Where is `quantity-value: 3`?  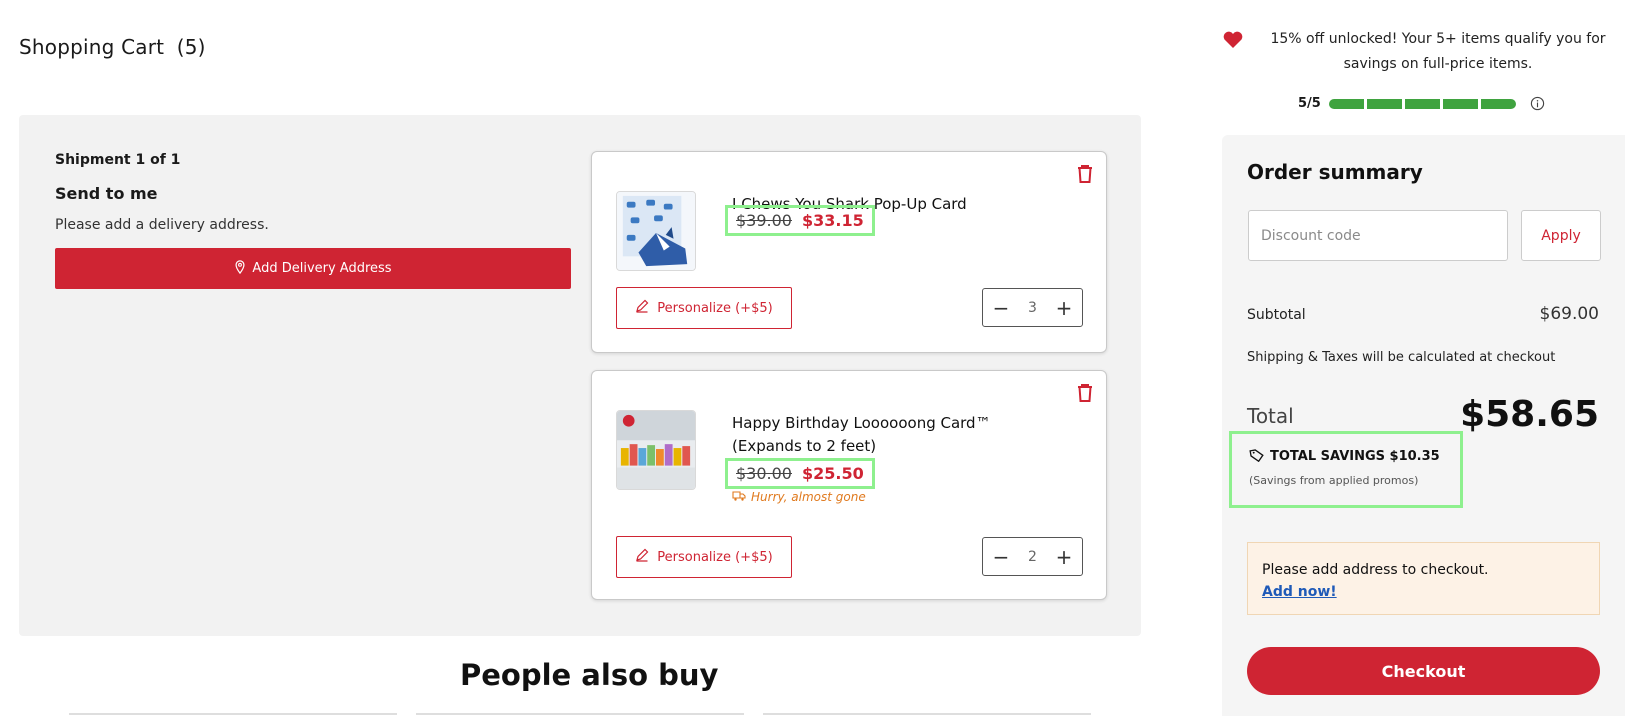
quantity-value: 3 is located at coordinates (1032, 308).